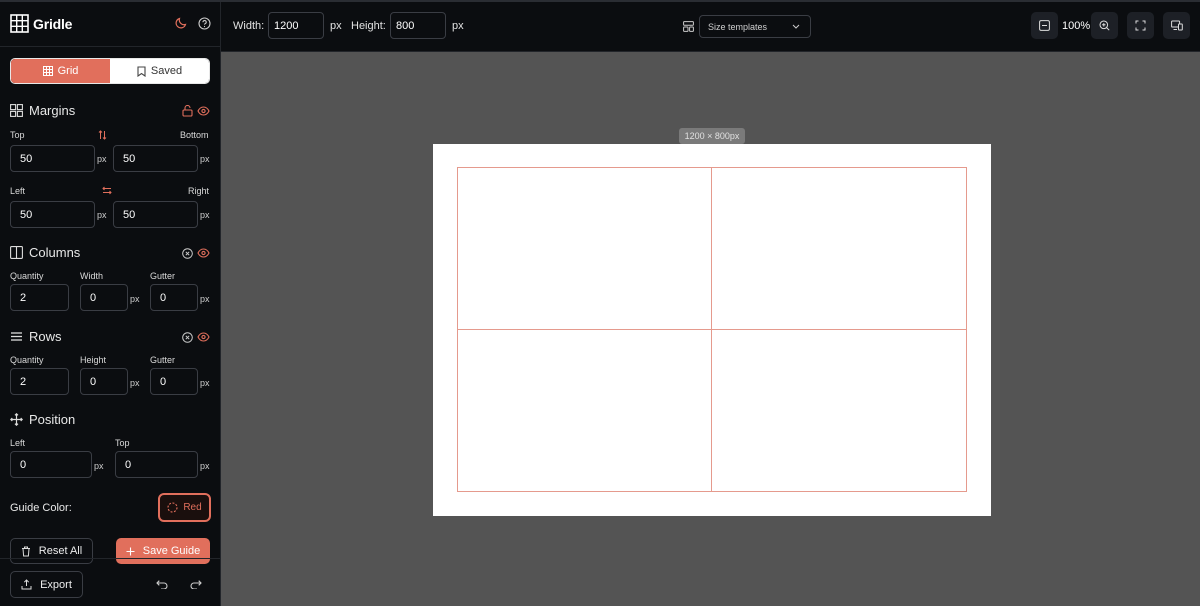  I want to click on margin-bottom-input: 50, so click(155, 158).